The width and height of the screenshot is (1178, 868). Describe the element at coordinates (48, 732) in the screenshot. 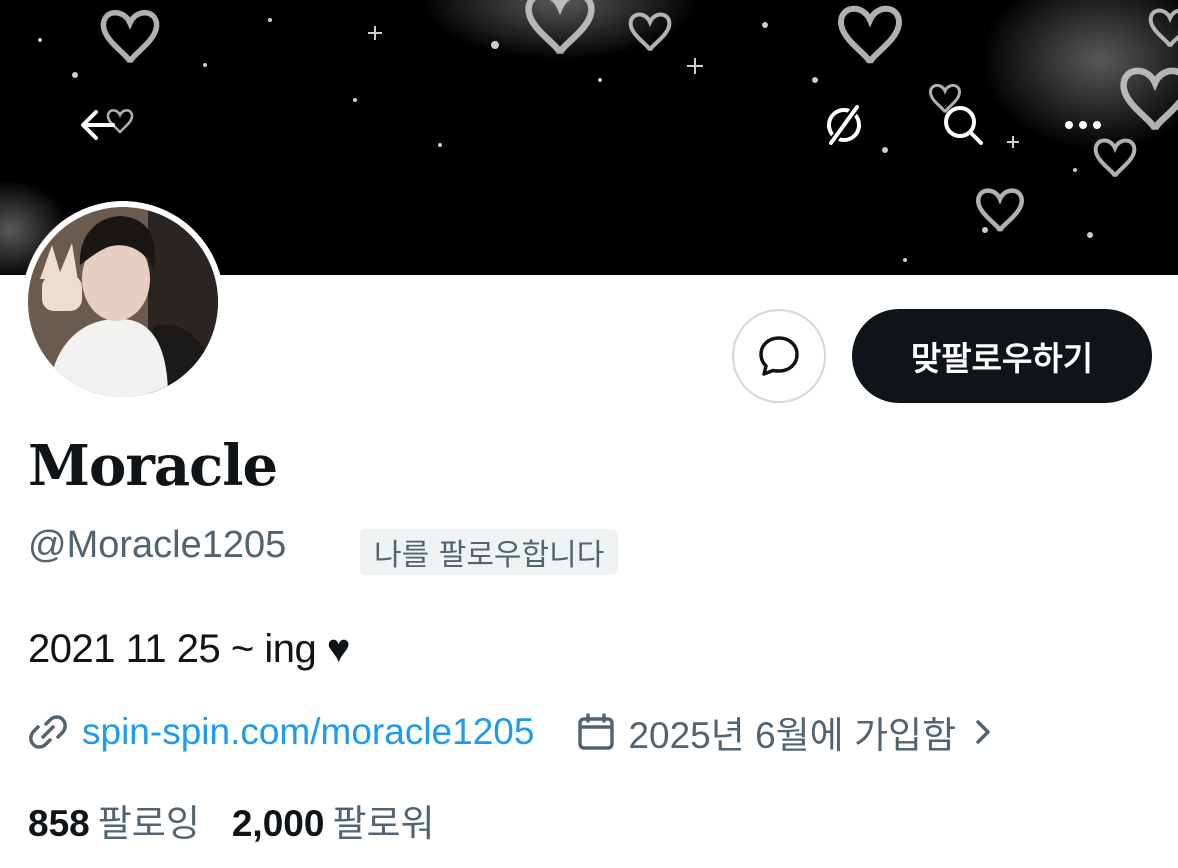

I see `link-icon` at that location.